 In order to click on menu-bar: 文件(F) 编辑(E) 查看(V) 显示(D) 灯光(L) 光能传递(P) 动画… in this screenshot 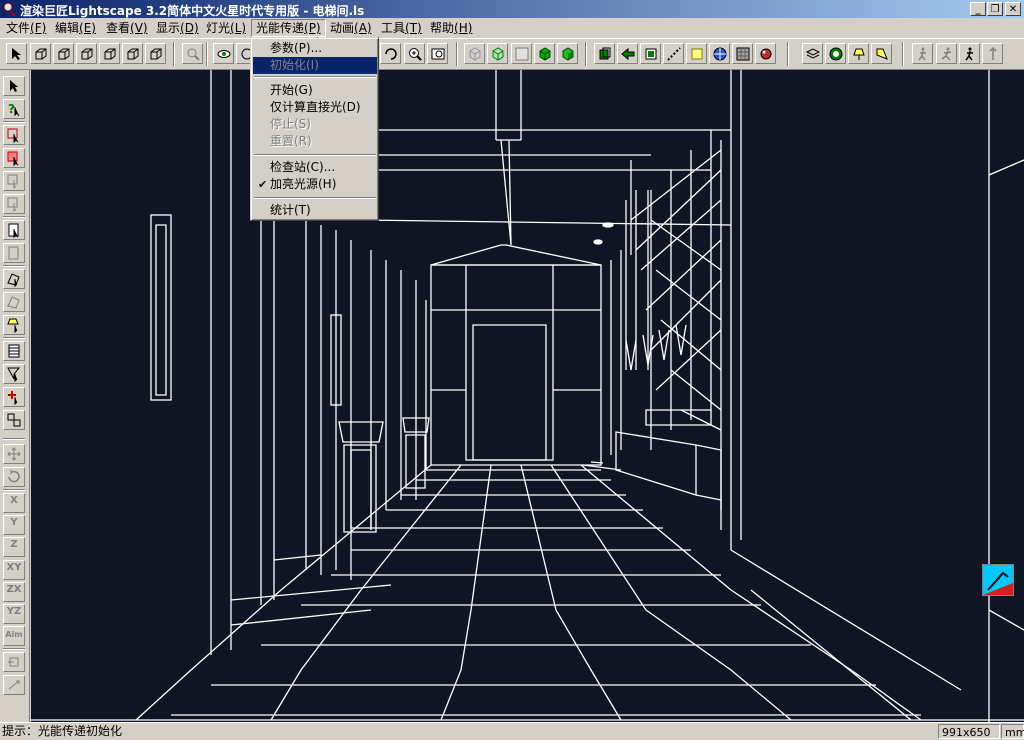, I will do `click(512, 28)`.